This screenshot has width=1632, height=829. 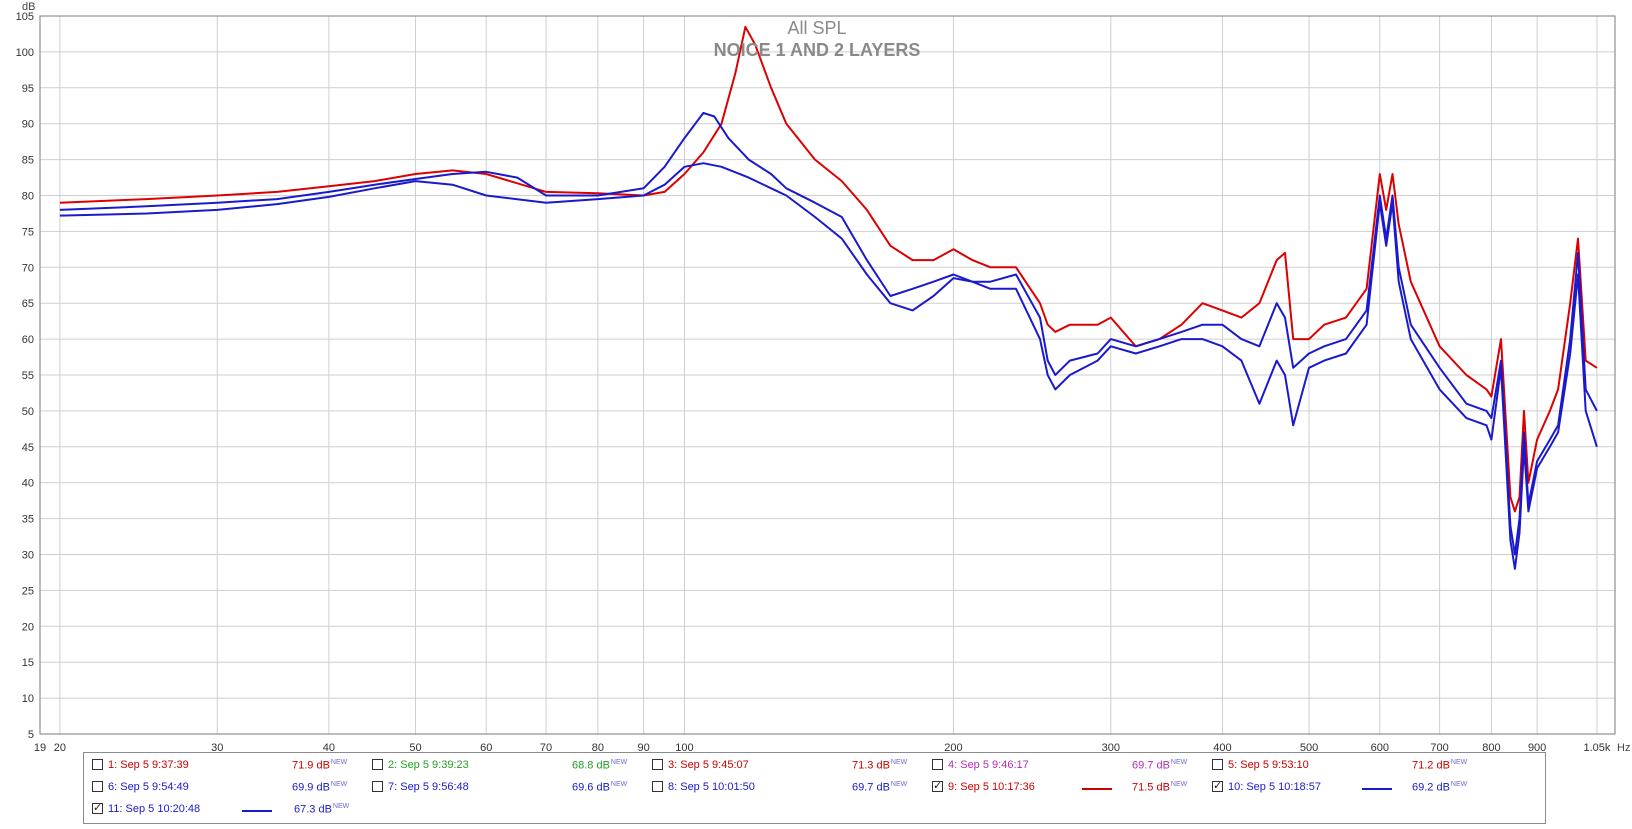 I want to click on y-tick-label: 50, so click(x=28, y=412).